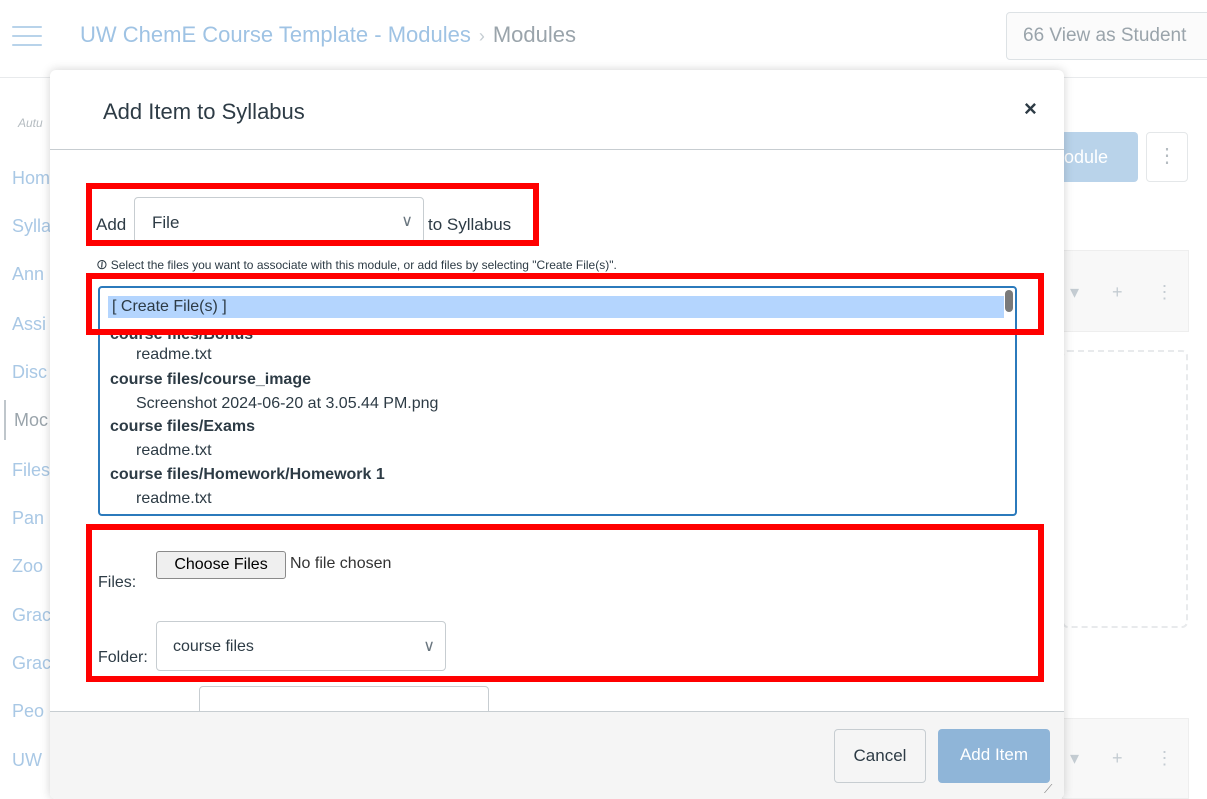 Image resolution: width=1207 pixels, height=799 pixels. What do you see at coordinates (123, 657) in the screenshot?
I see `folder-label: Folder:` at bounding box center [123, 657].